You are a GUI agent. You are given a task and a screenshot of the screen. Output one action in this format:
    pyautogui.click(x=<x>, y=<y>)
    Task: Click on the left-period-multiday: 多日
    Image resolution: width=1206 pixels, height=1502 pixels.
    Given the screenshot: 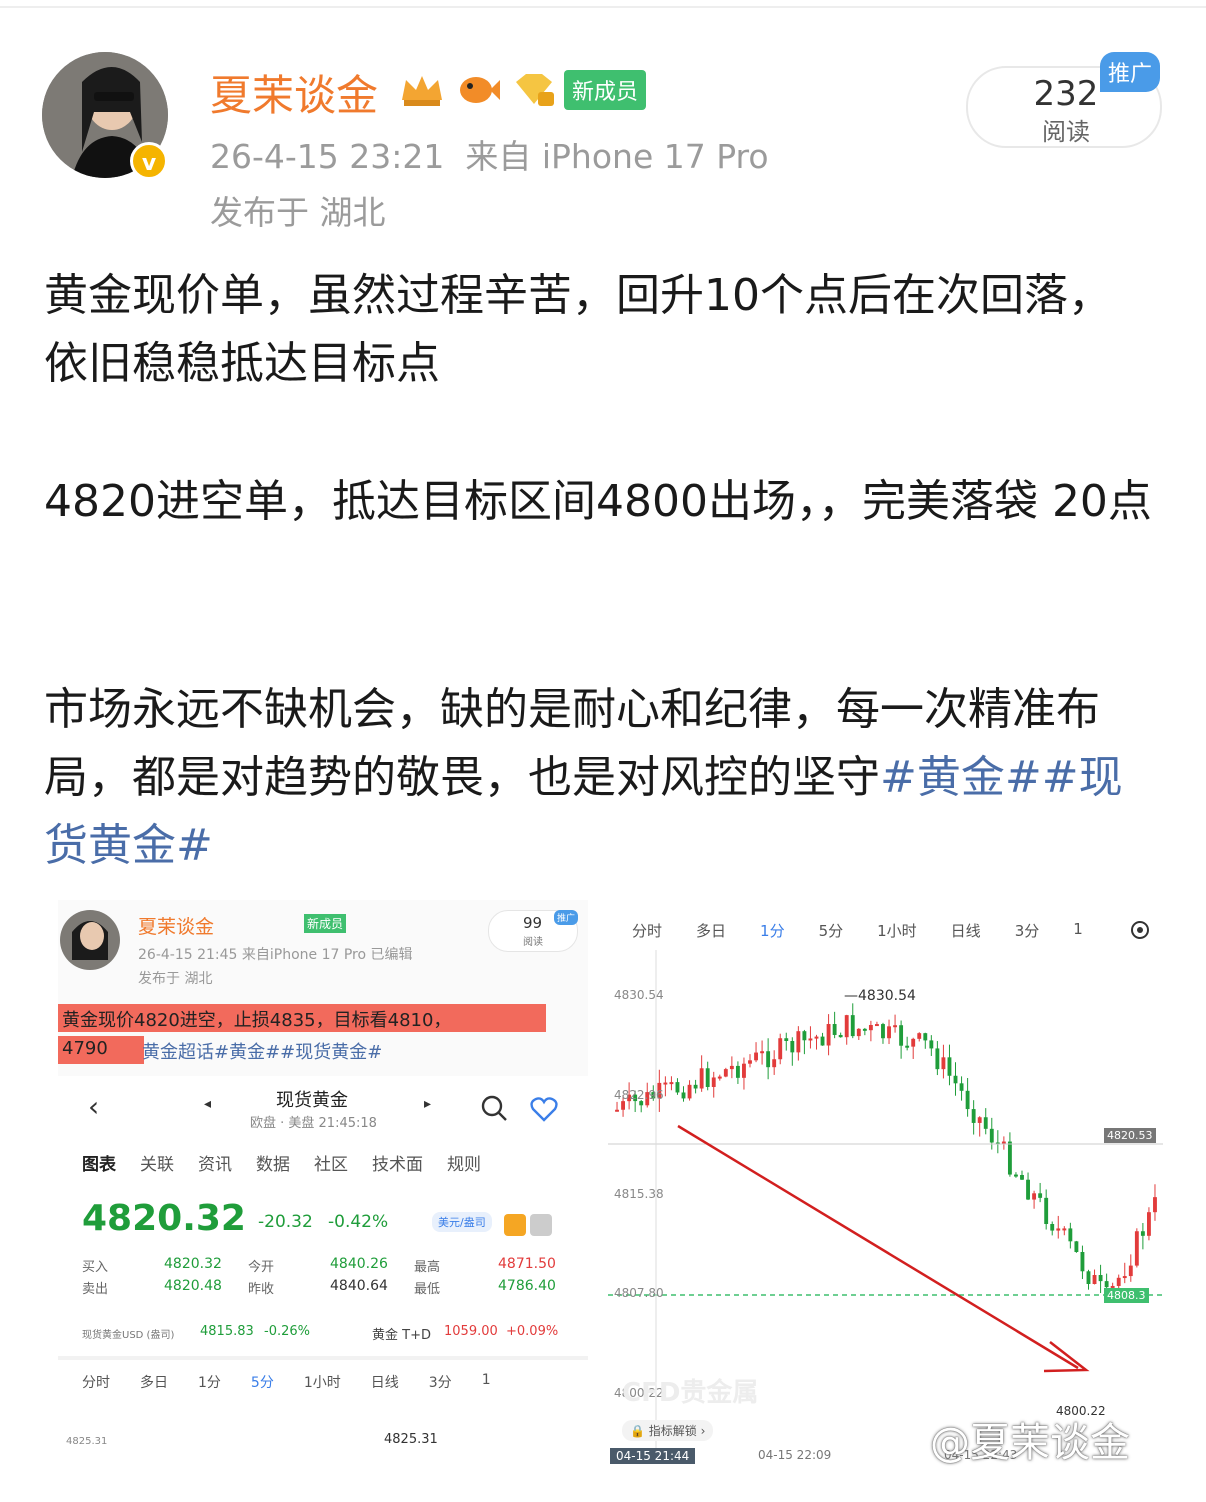 What is the action you would take?
    pyautogui.click(x=154, y=1382)
    